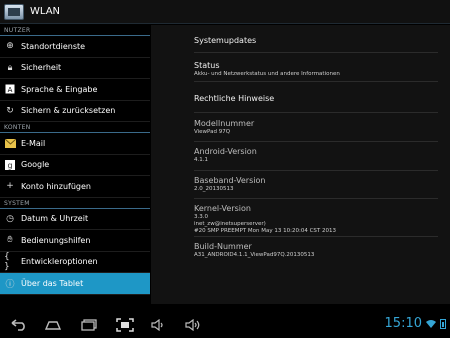 The image size is (450, 338). I want to click on android-version-title: Android-Version, so click(225, 151).